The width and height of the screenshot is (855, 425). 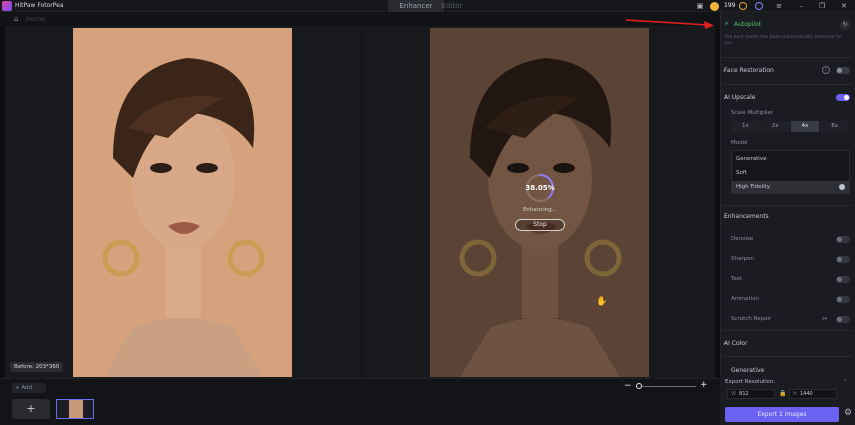 I want to click on height-field: H 1440, so click(x=813, y=394).